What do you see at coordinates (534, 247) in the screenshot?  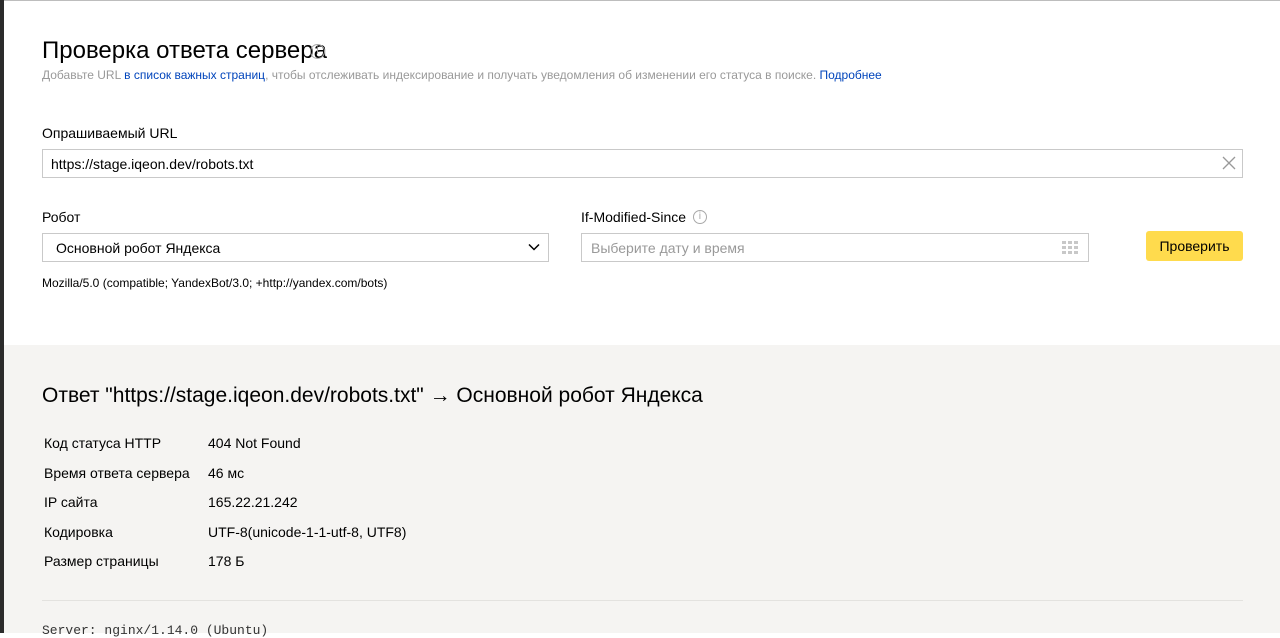 I see `chevron-down-icon` at bounding box center [534, 247].